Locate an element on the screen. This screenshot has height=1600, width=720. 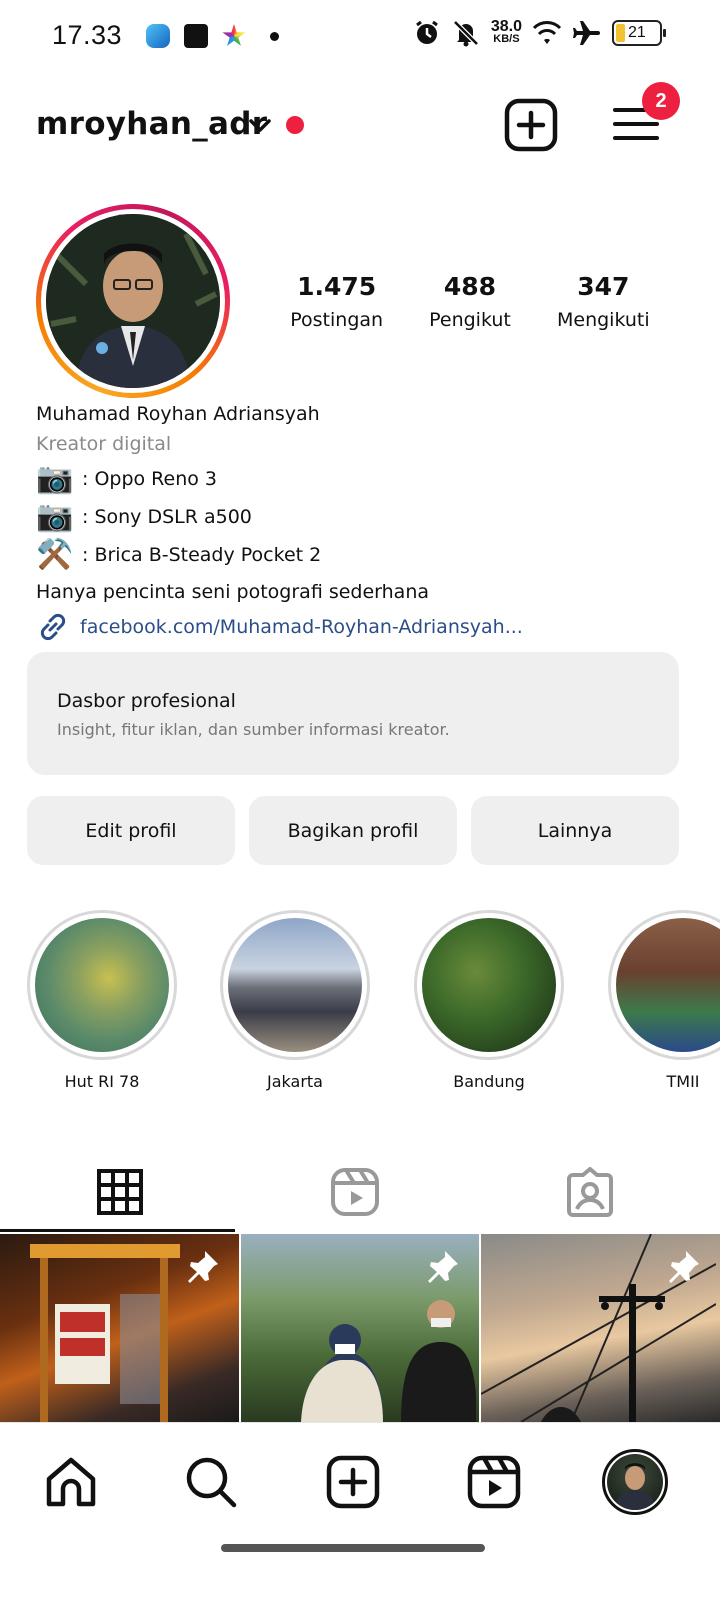
hammer-pick-icon: ⚒️ is located at coordinates (55, 554).